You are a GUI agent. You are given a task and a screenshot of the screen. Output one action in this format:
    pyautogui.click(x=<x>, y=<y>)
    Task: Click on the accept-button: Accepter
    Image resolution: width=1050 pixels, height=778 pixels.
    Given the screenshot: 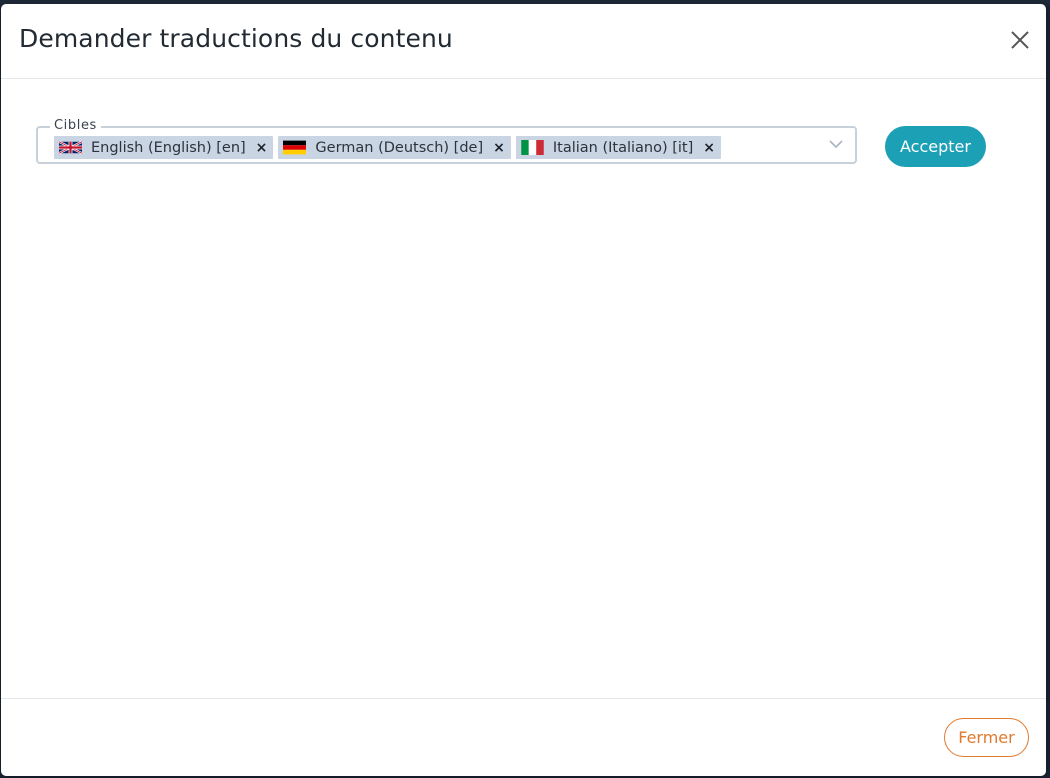 What is the action you would take?
    pyautogui.click(x=935, y=146)
    